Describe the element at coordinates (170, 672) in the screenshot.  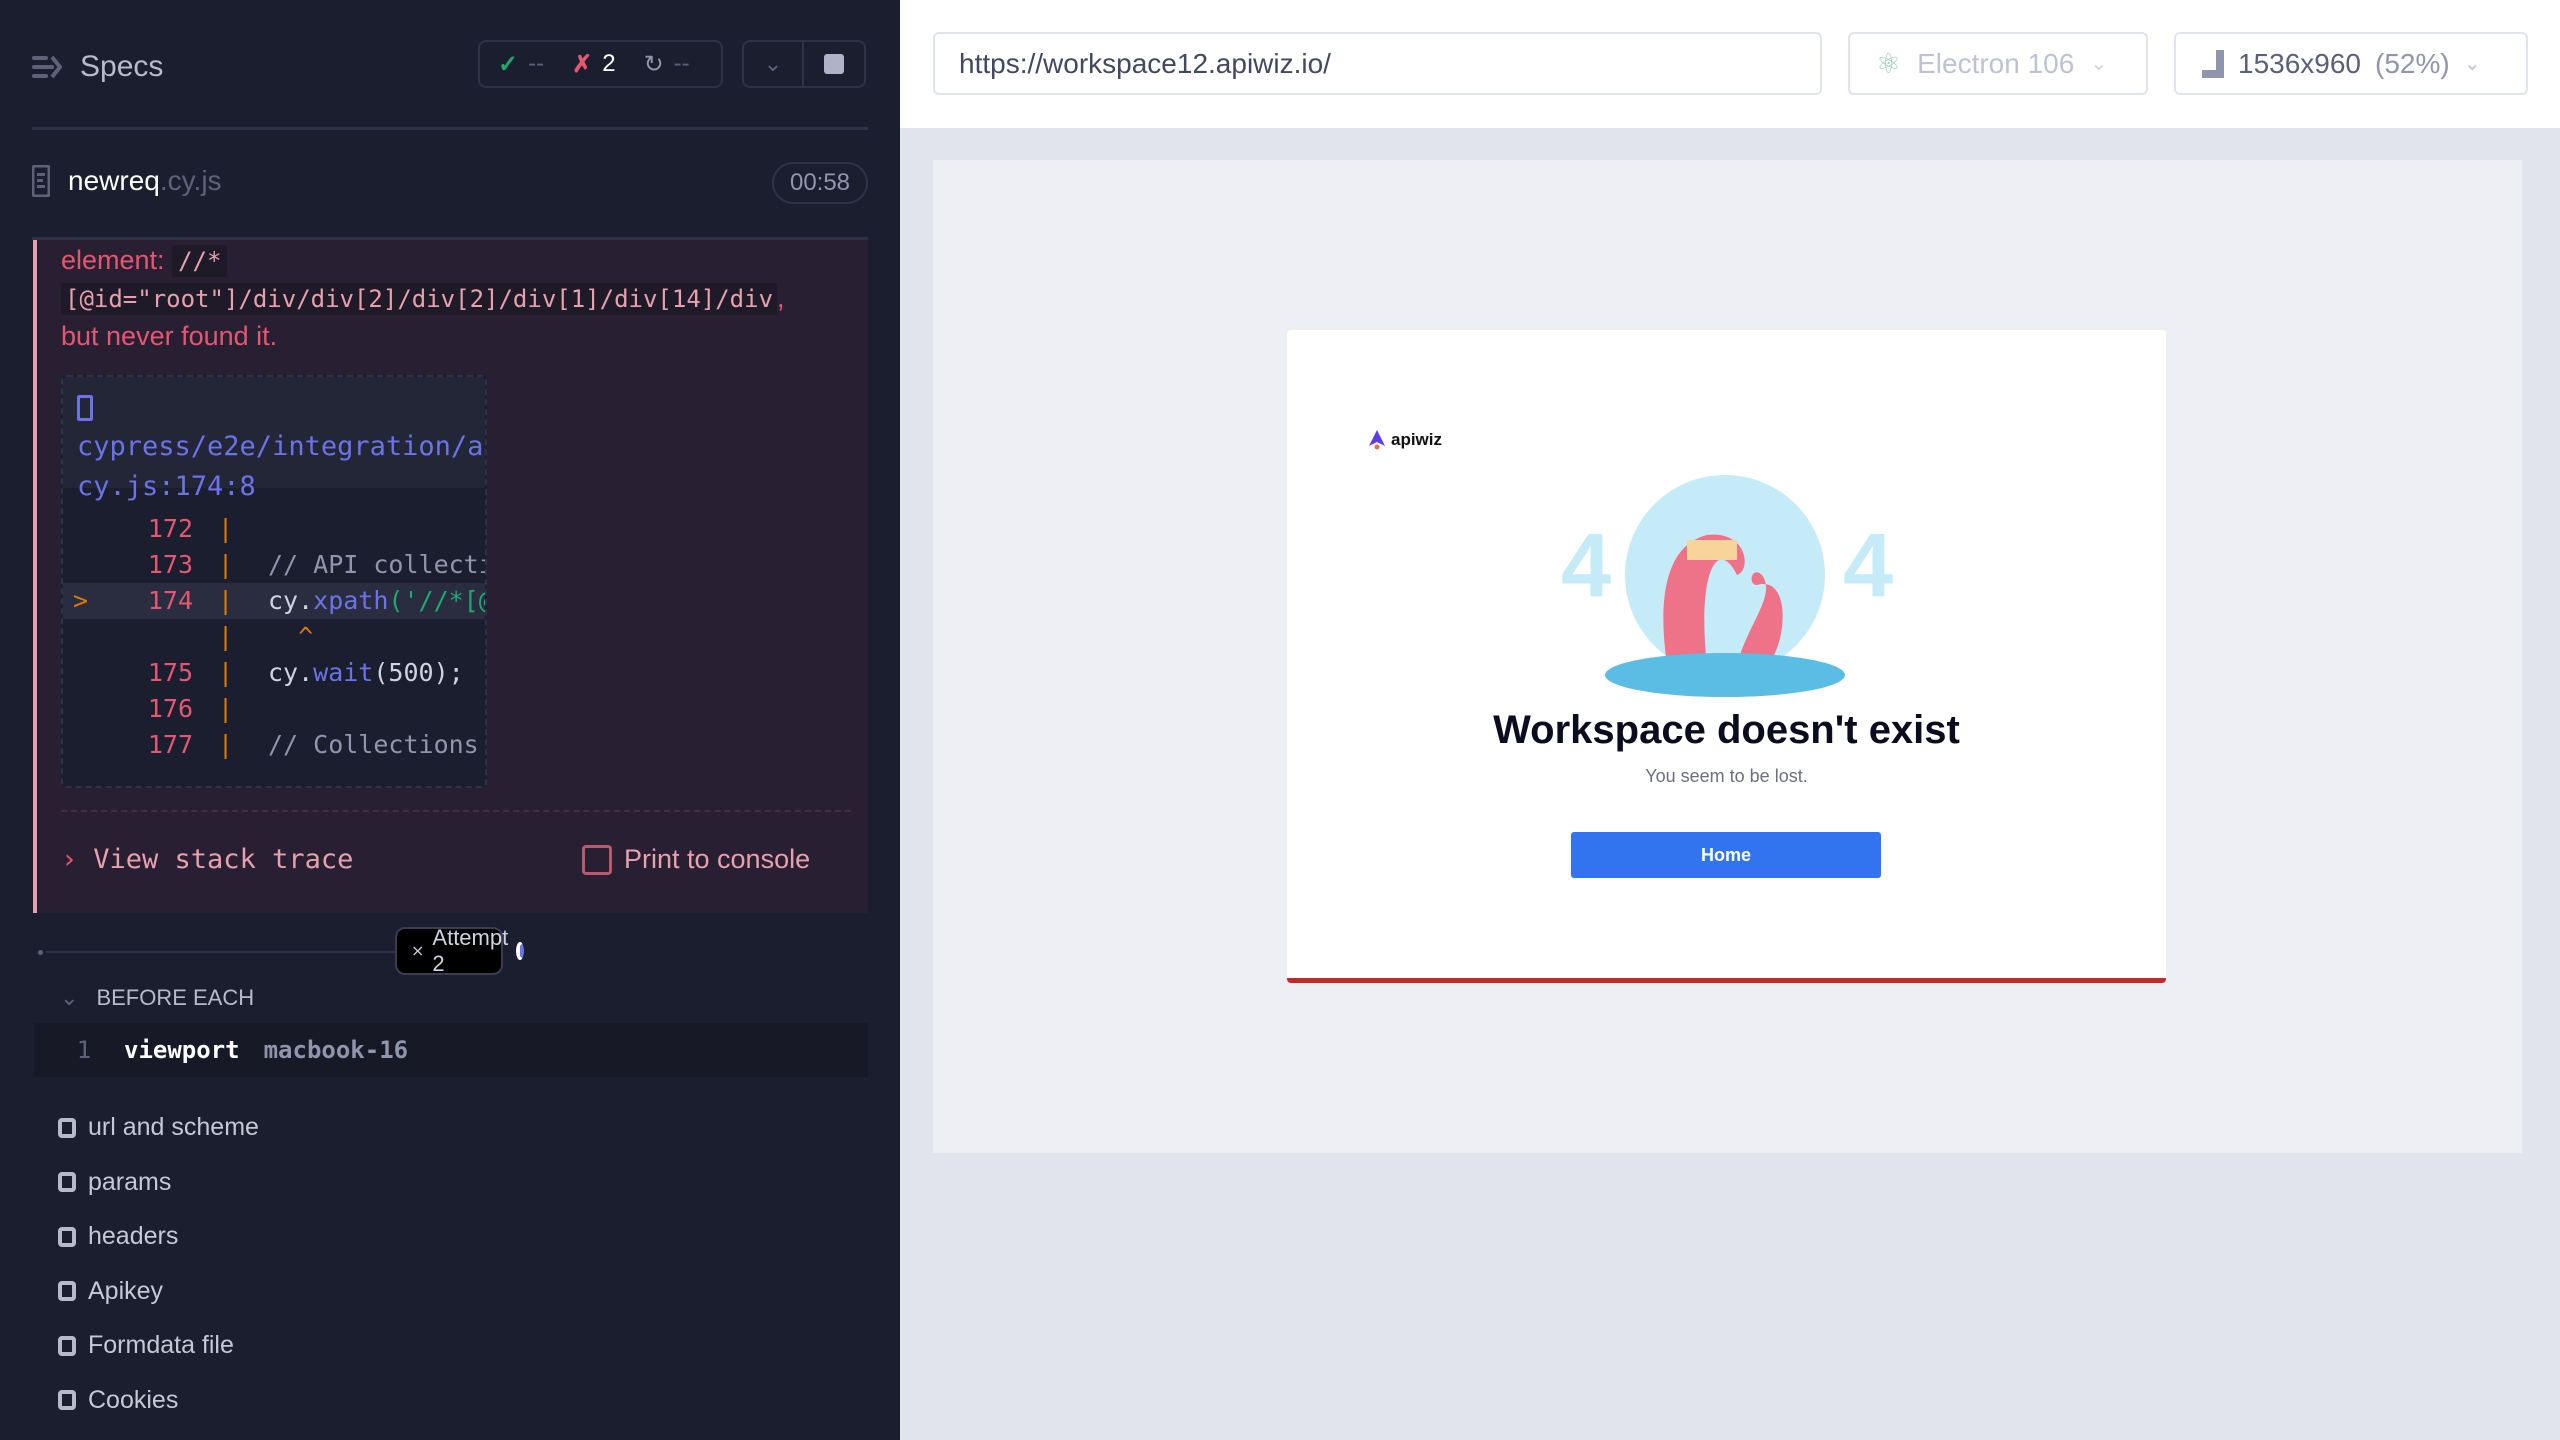
I see `line-number: 175` at that location.